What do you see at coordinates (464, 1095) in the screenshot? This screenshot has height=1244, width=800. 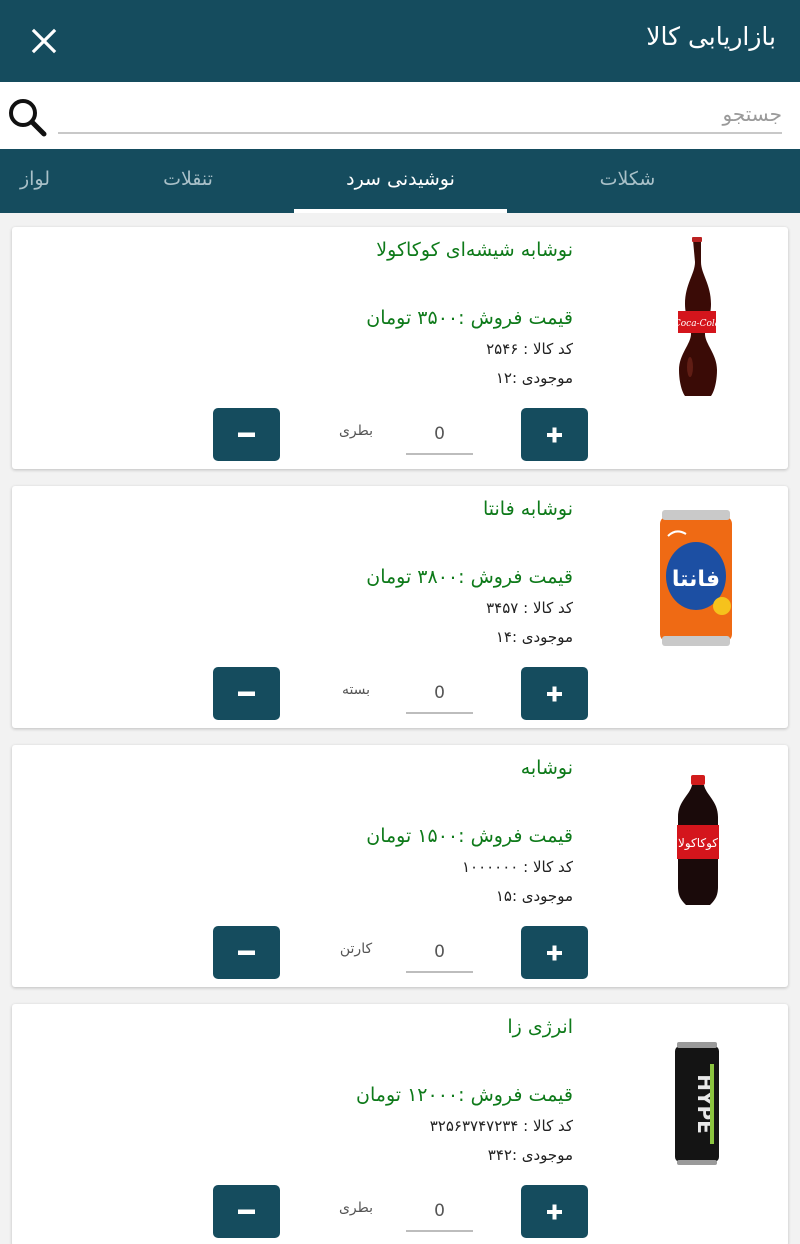 I see `product-price: قیمت فروش :۱۲۰۰۰ تومان` at bounding box center [464, 1095].